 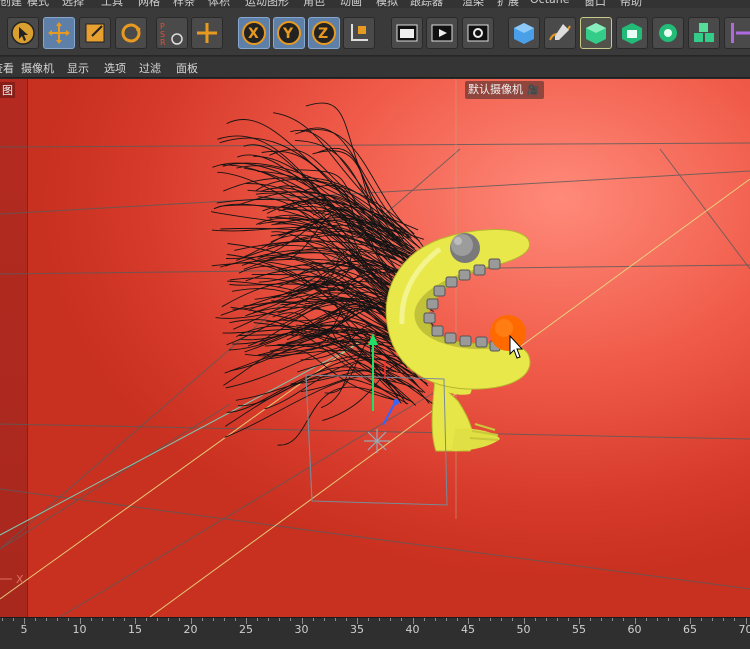 I want to click on menu-item: Octane, so click(x=550, y=3).